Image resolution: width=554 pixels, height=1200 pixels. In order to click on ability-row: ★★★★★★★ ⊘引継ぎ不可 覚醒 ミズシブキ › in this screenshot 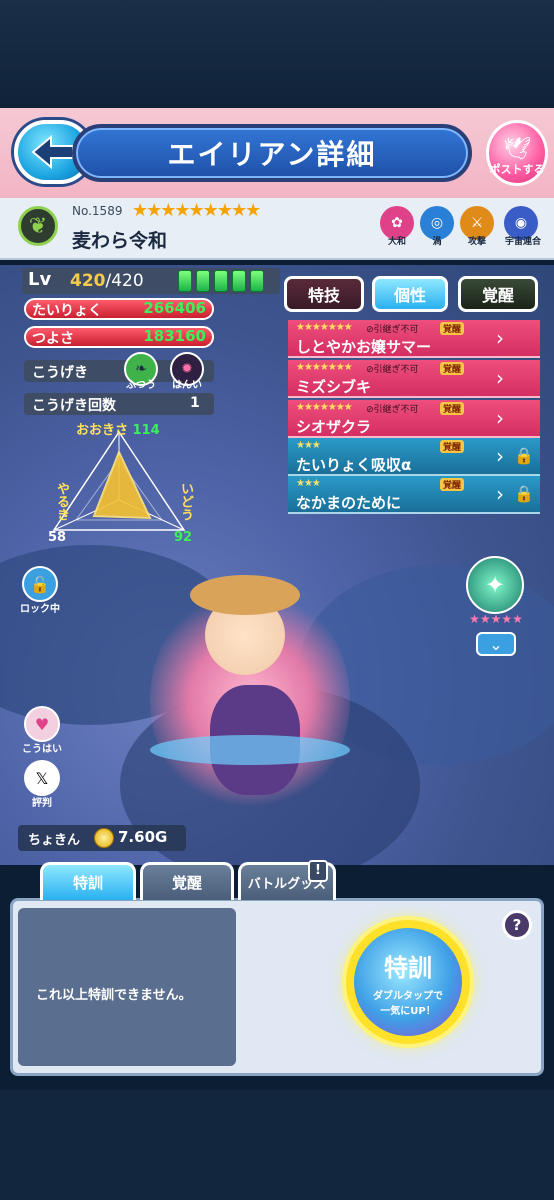, I will do `click(414, 379)`.